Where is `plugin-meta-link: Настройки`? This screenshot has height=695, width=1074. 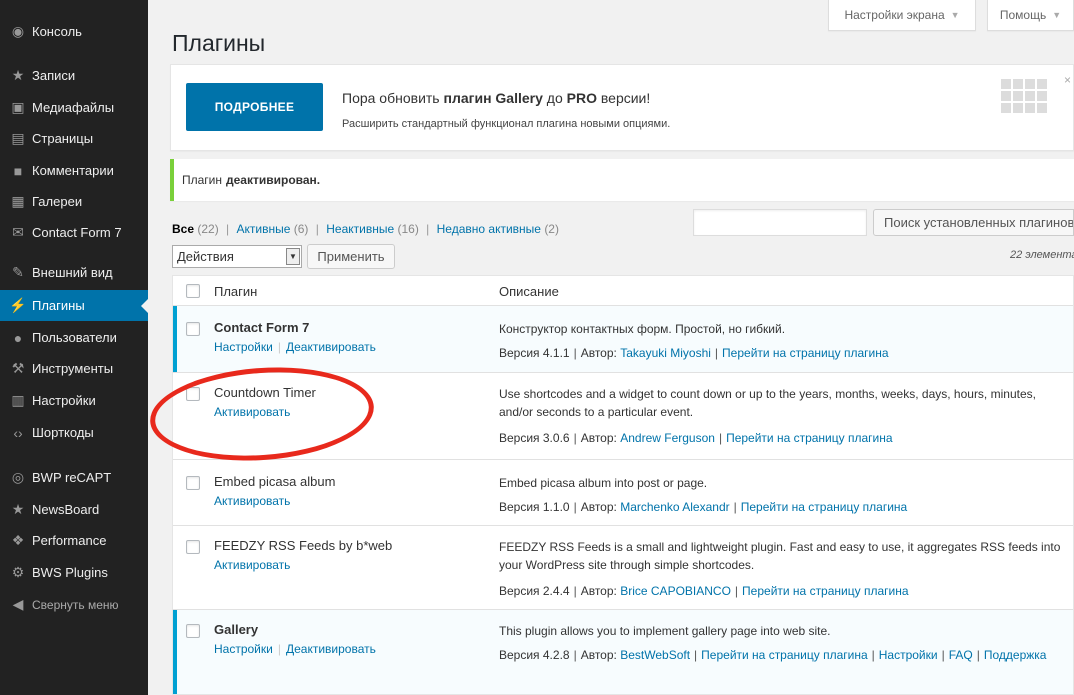
plugin-meta-link: Настройки is located at coordinates (908, 655).